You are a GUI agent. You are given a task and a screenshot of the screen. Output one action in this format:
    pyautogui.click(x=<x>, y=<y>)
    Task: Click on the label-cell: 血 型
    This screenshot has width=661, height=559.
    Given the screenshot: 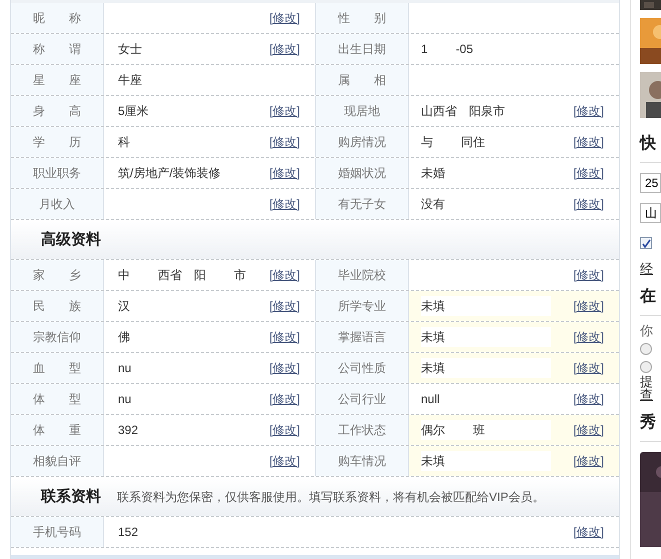 What is the action you would take?
    pyautogui.click(x=57, y=368)
    